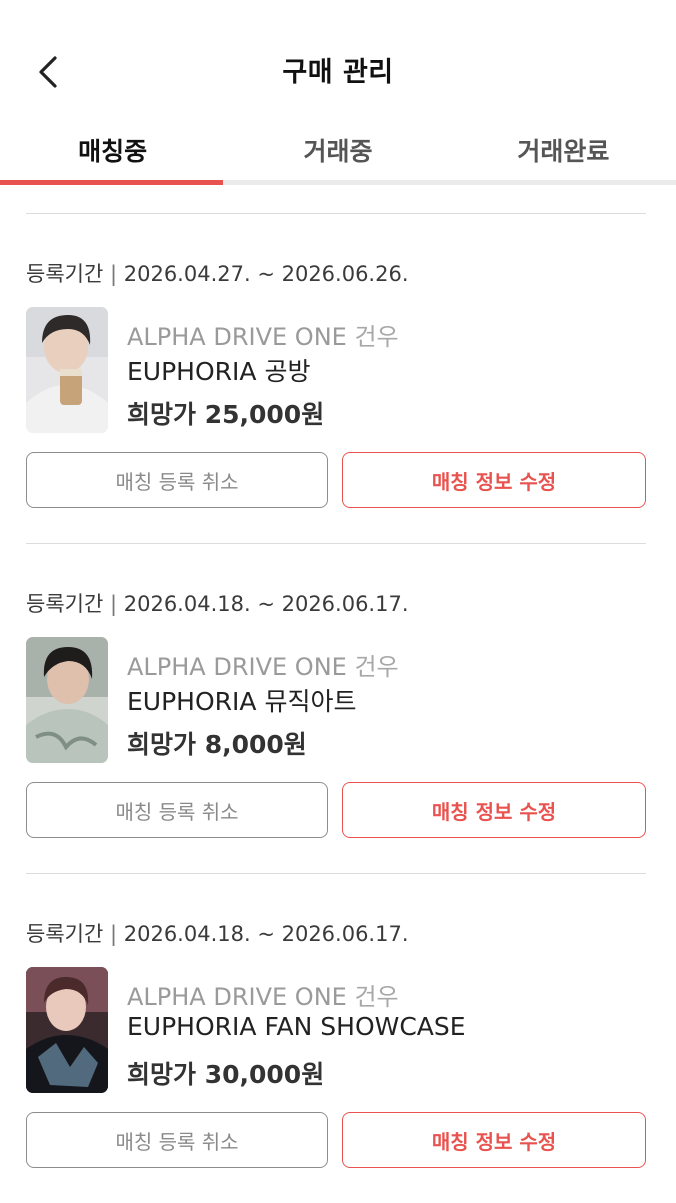  I want to click on desired-price: 희망가 25,000원, so click(226, 414).